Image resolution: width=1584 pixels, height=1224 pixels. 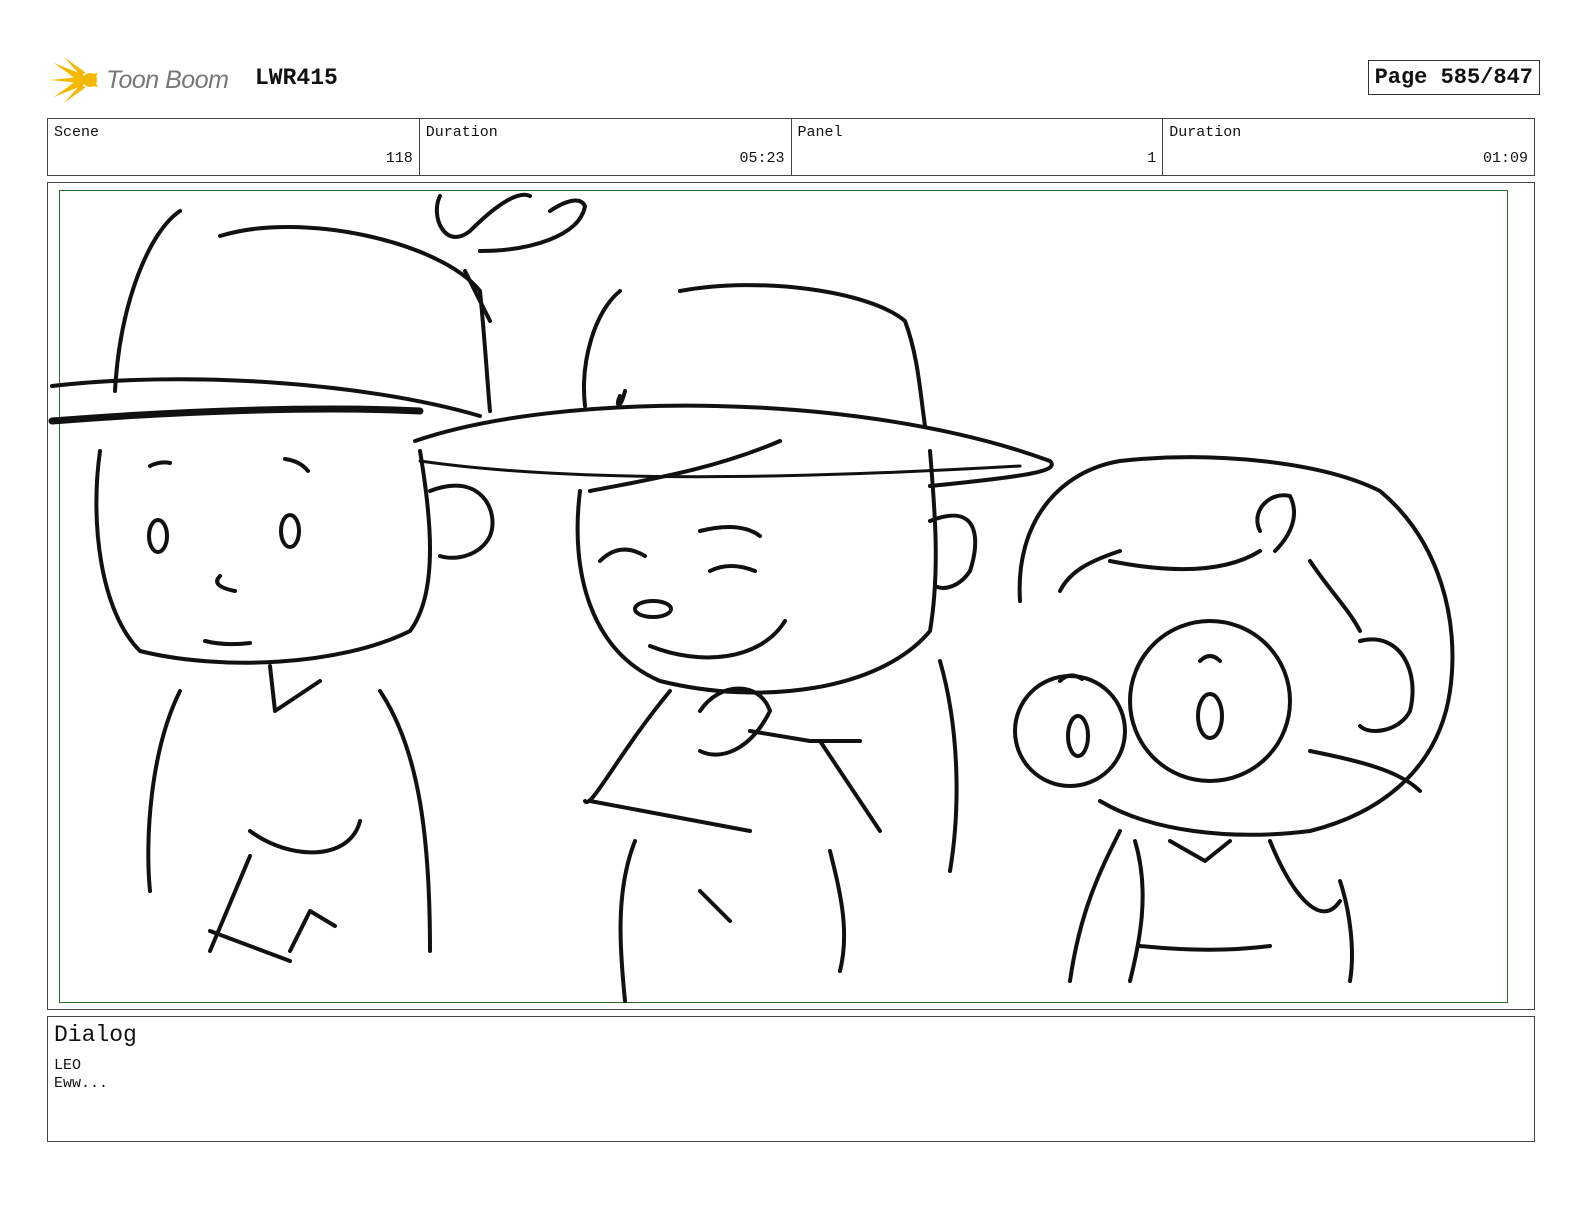 What do you see at coordinates (77, 132) in the screenshot?
I see `scene-label: Scene` at bounding box center [77, 132].